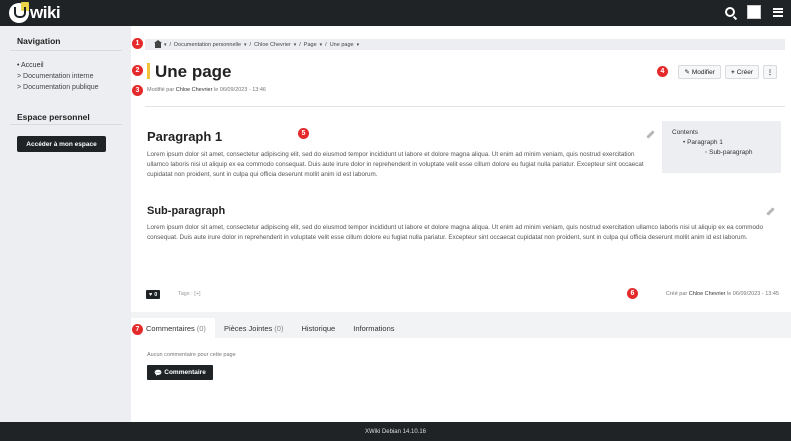 The height and width of the screenshot is (441, 791). I want to click on logo-text: wiki, so click(45, 12).